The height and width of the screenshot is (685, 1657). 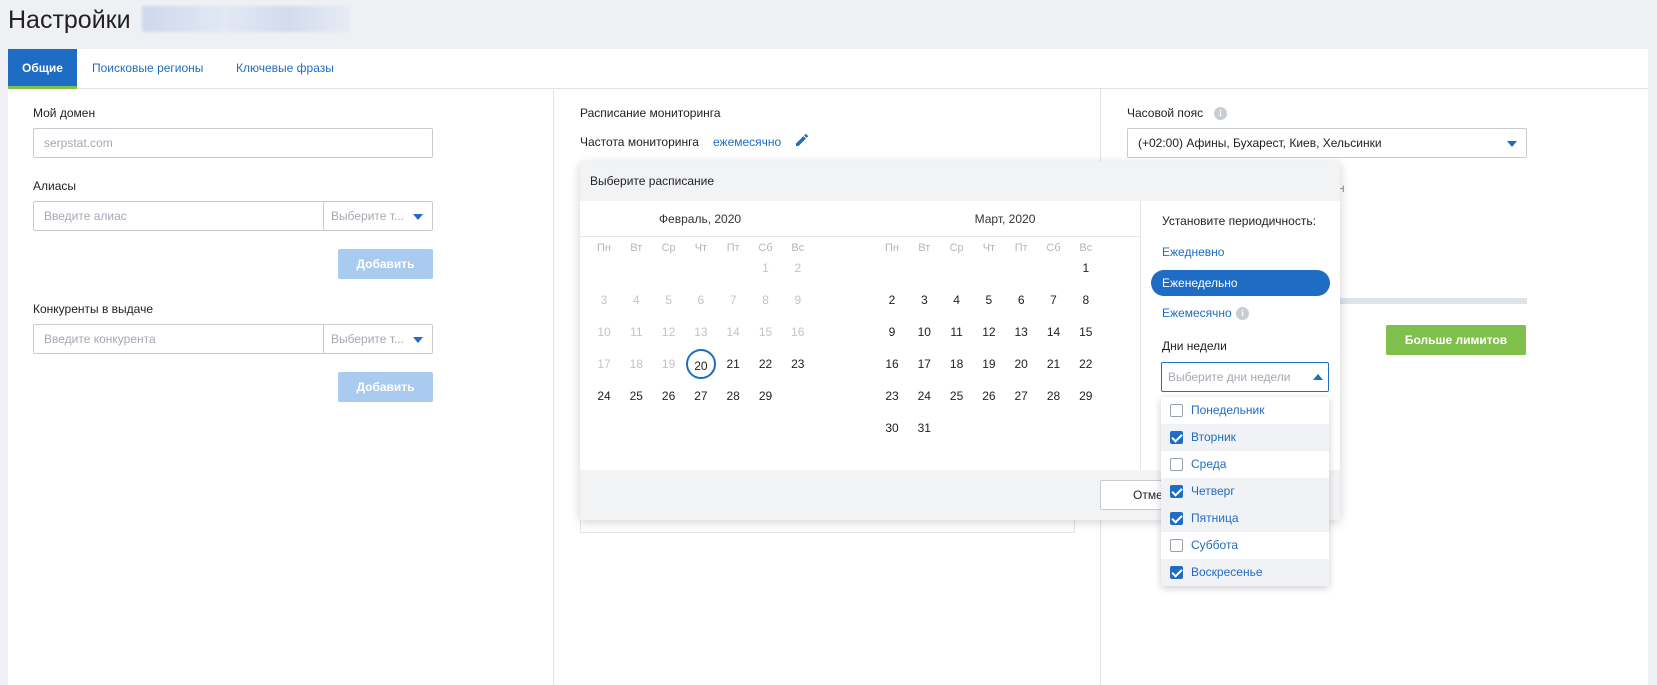 I want to click on add-competitor-button: Добавить, so click(x=385, y=387).